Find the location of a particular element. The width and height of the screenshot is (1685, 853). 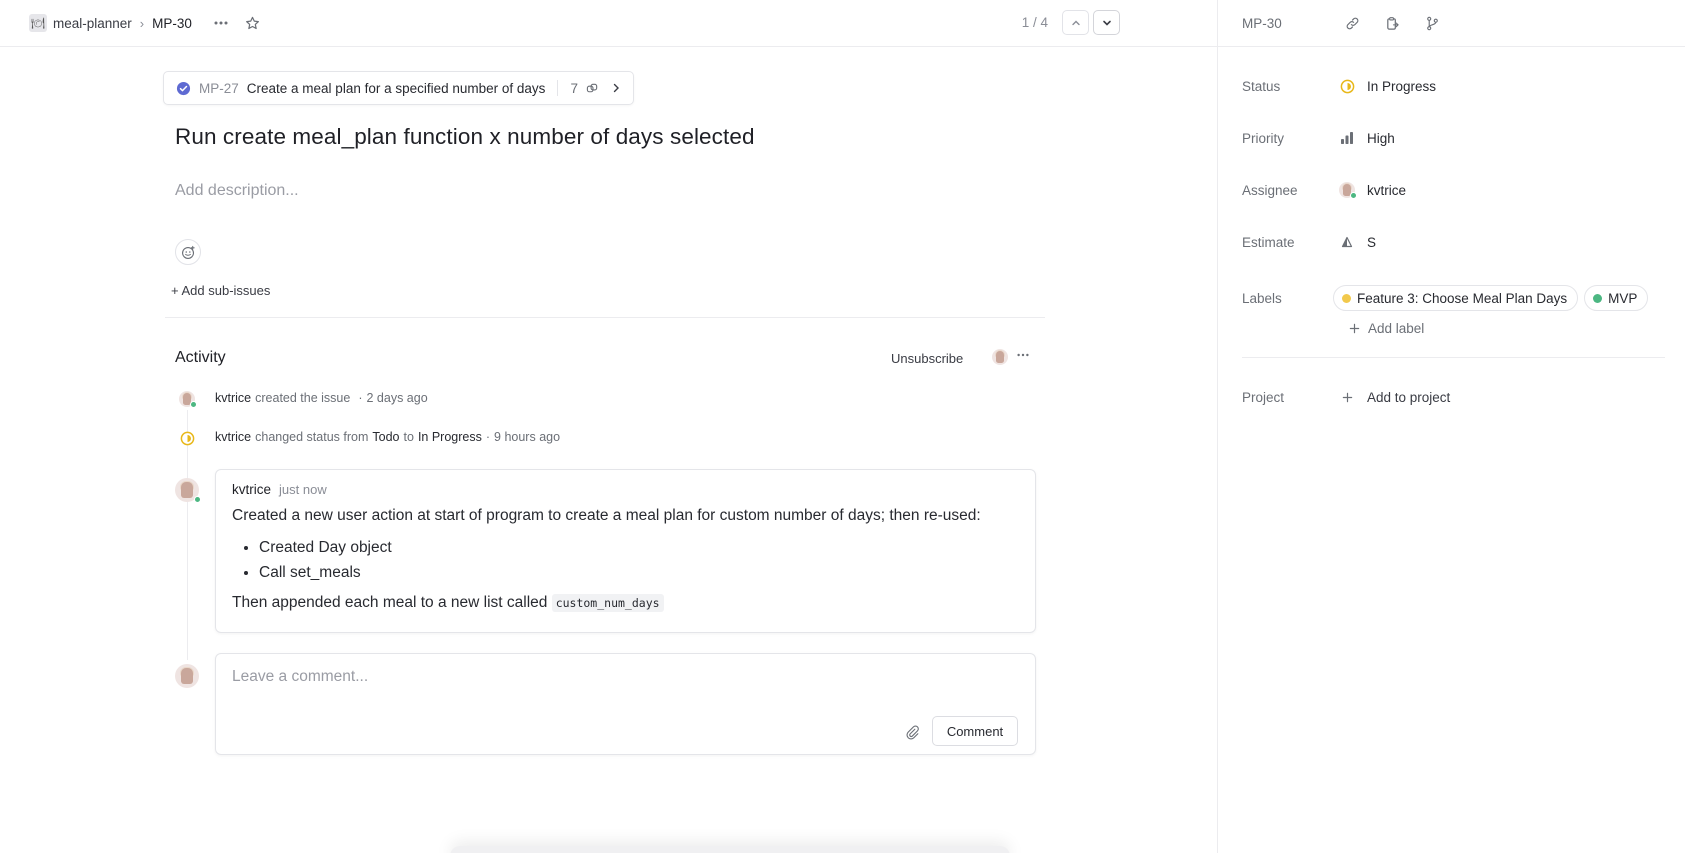

chevron-down-icon is located at coordinates (1106, 23).